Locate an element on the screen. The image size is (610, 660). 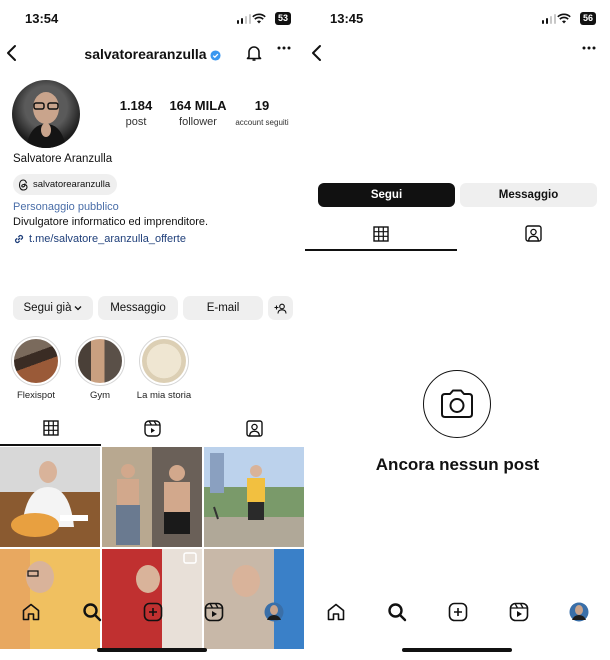
threads-icon is located at coordinates (23, 184).